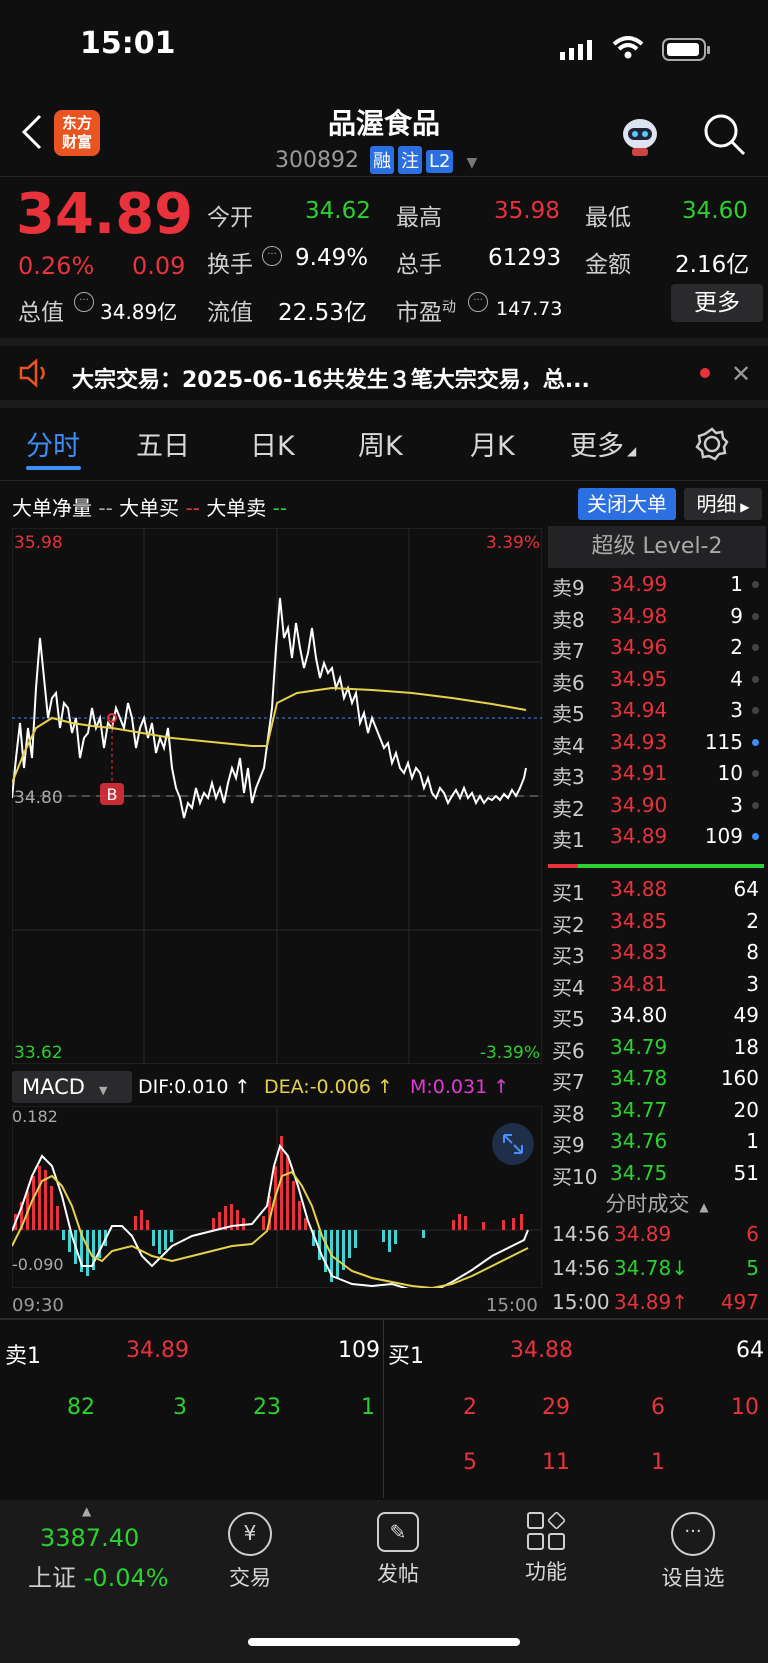 The height and width of the screenshot is (1663, 768). I want to click on turnover-value: 9.49%, so click(332, 258).